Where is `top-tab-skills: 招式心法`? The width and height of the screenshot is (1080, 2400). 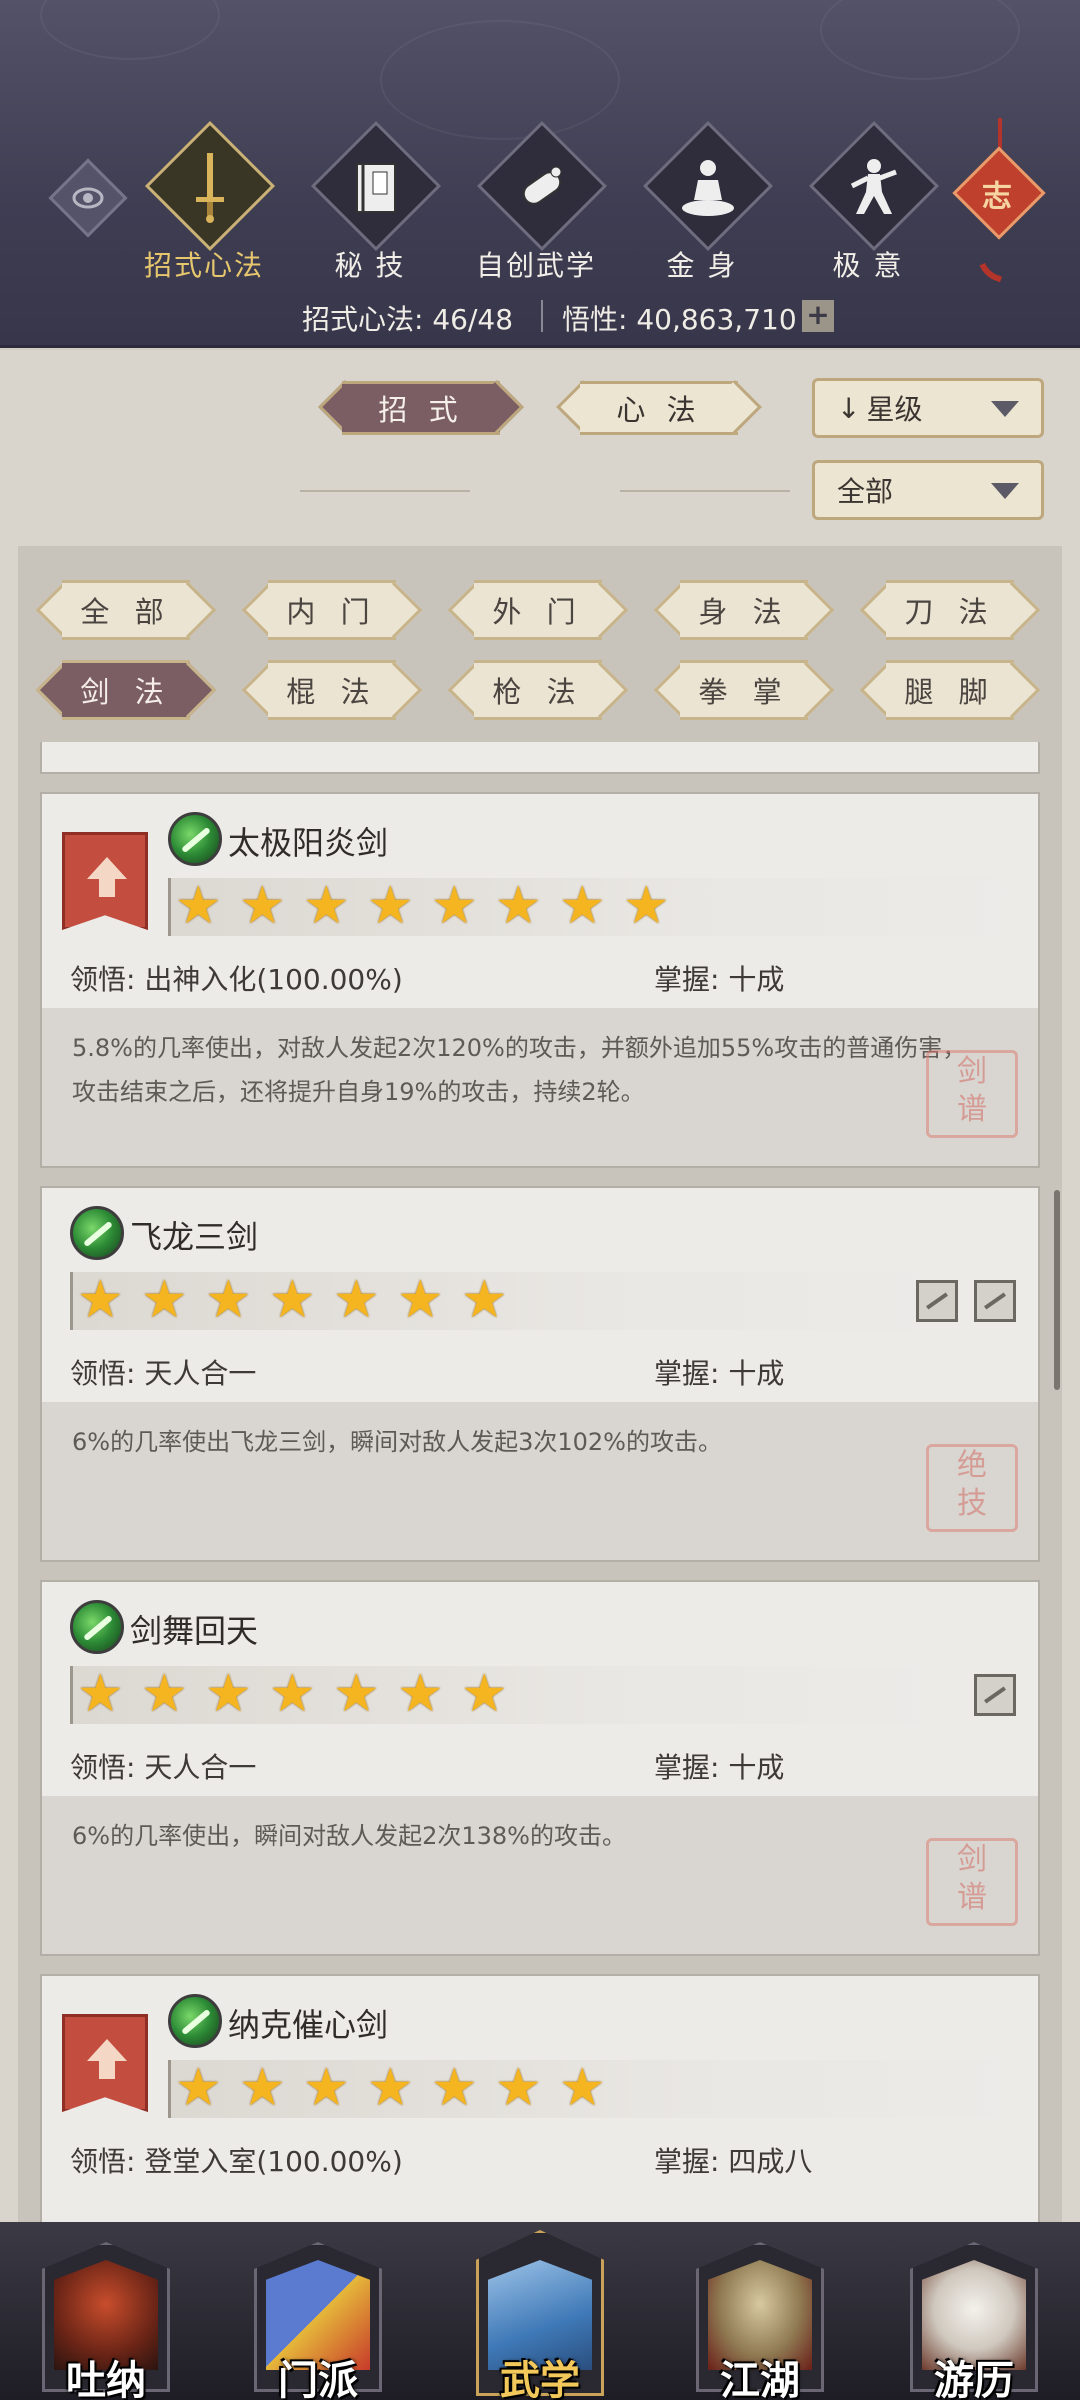
top-tab-skills: 招式心法 is located at coordinates (210, 201).